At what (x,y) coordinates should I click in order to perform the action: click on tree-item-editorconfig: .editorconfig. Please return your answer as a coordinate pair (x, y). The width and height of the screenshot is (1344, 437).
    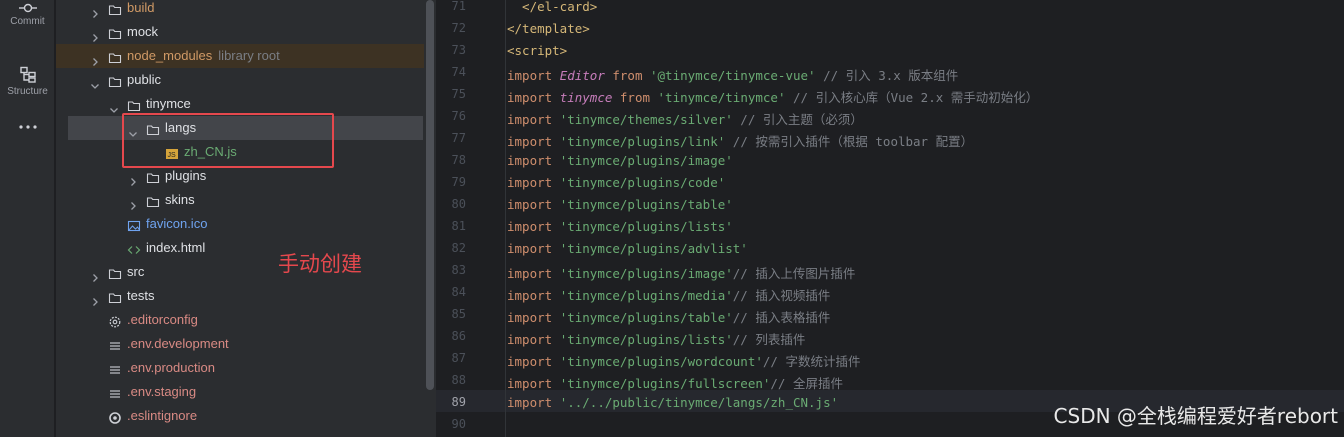
    Looking at the image, I should click on (240, 320).